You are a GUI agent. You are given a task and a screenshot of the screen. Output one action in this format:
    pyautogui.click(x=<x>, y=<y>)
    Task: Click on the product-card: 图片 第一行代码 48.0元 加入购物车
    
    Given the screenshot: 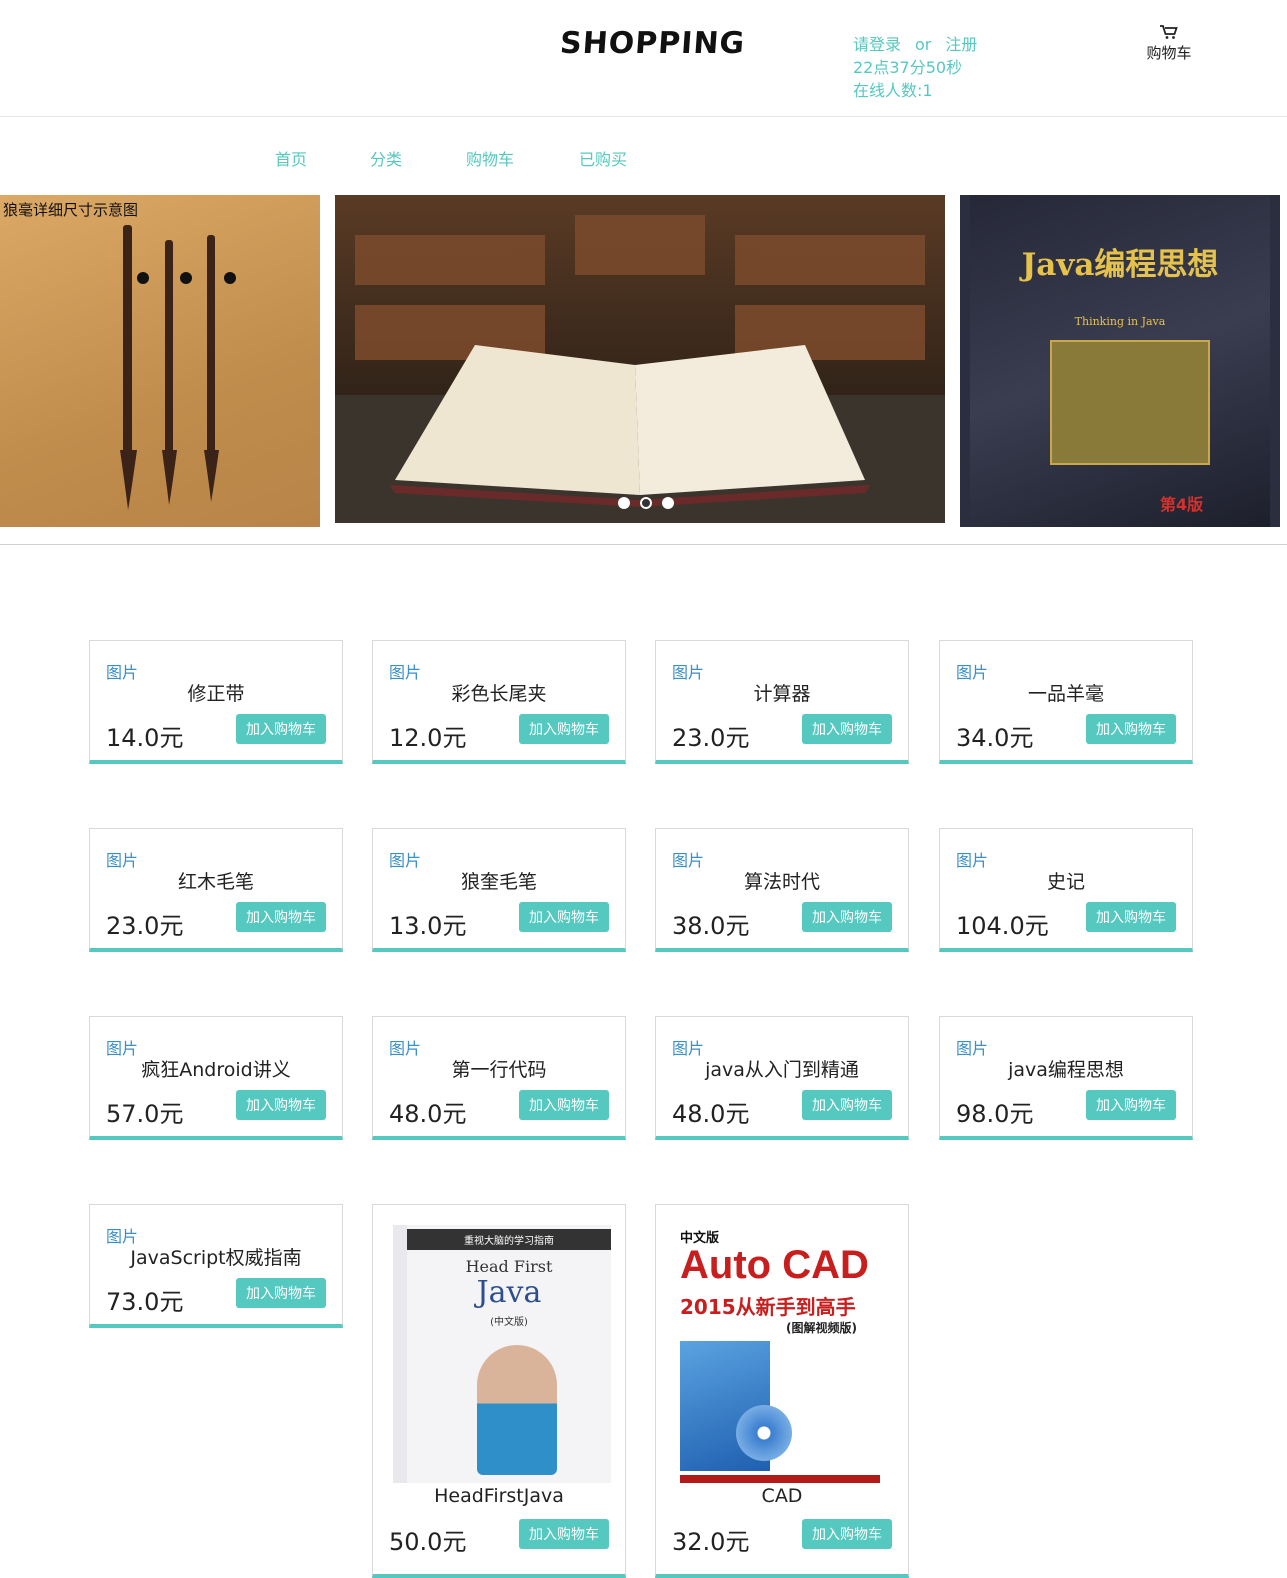 What is the action you would take?
    pyautogui.click(x=499, y=1078)
    